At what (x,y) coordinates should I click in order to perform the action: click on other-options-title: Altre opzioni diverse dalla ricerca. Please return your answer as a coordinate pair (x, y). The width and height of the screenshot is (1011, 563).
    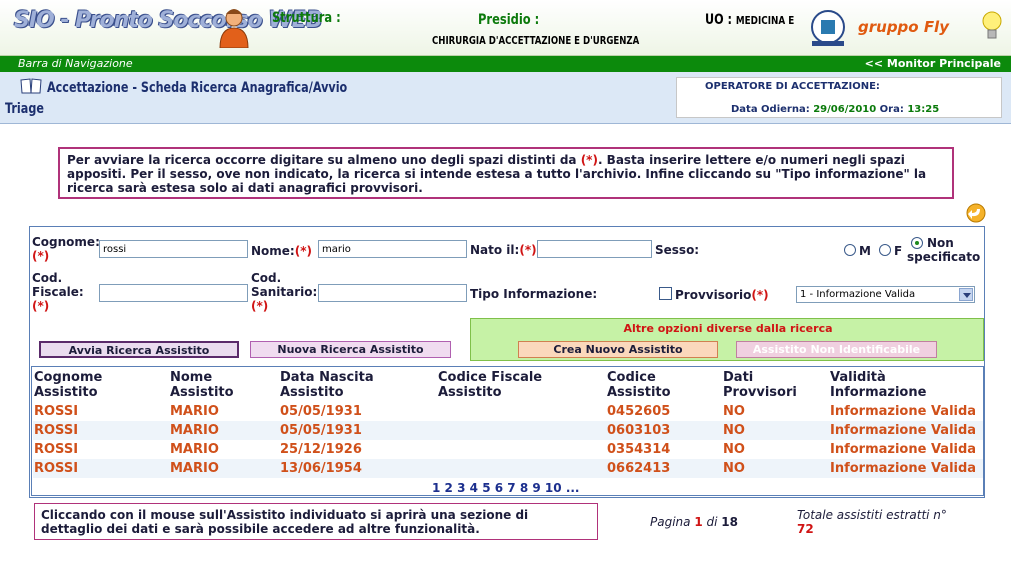
    Looking at the image, I should click on (728, 328).